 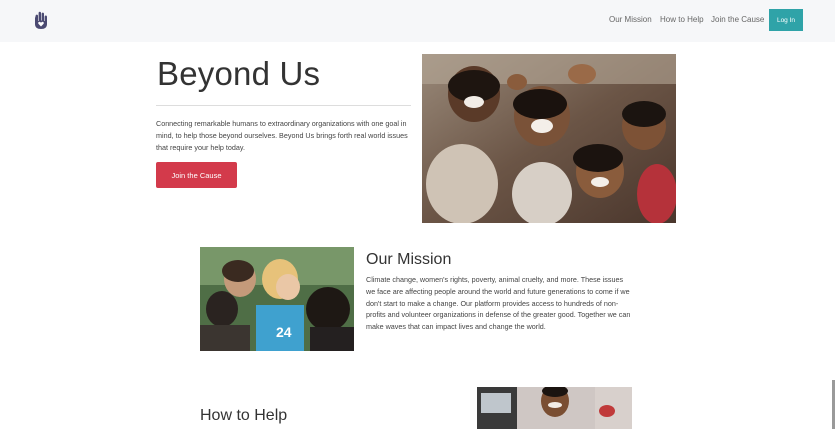 What do you see at coordinates (284, 332) in the screenshot?
I see `svg-text: 24` at bounding box center [284, 332].